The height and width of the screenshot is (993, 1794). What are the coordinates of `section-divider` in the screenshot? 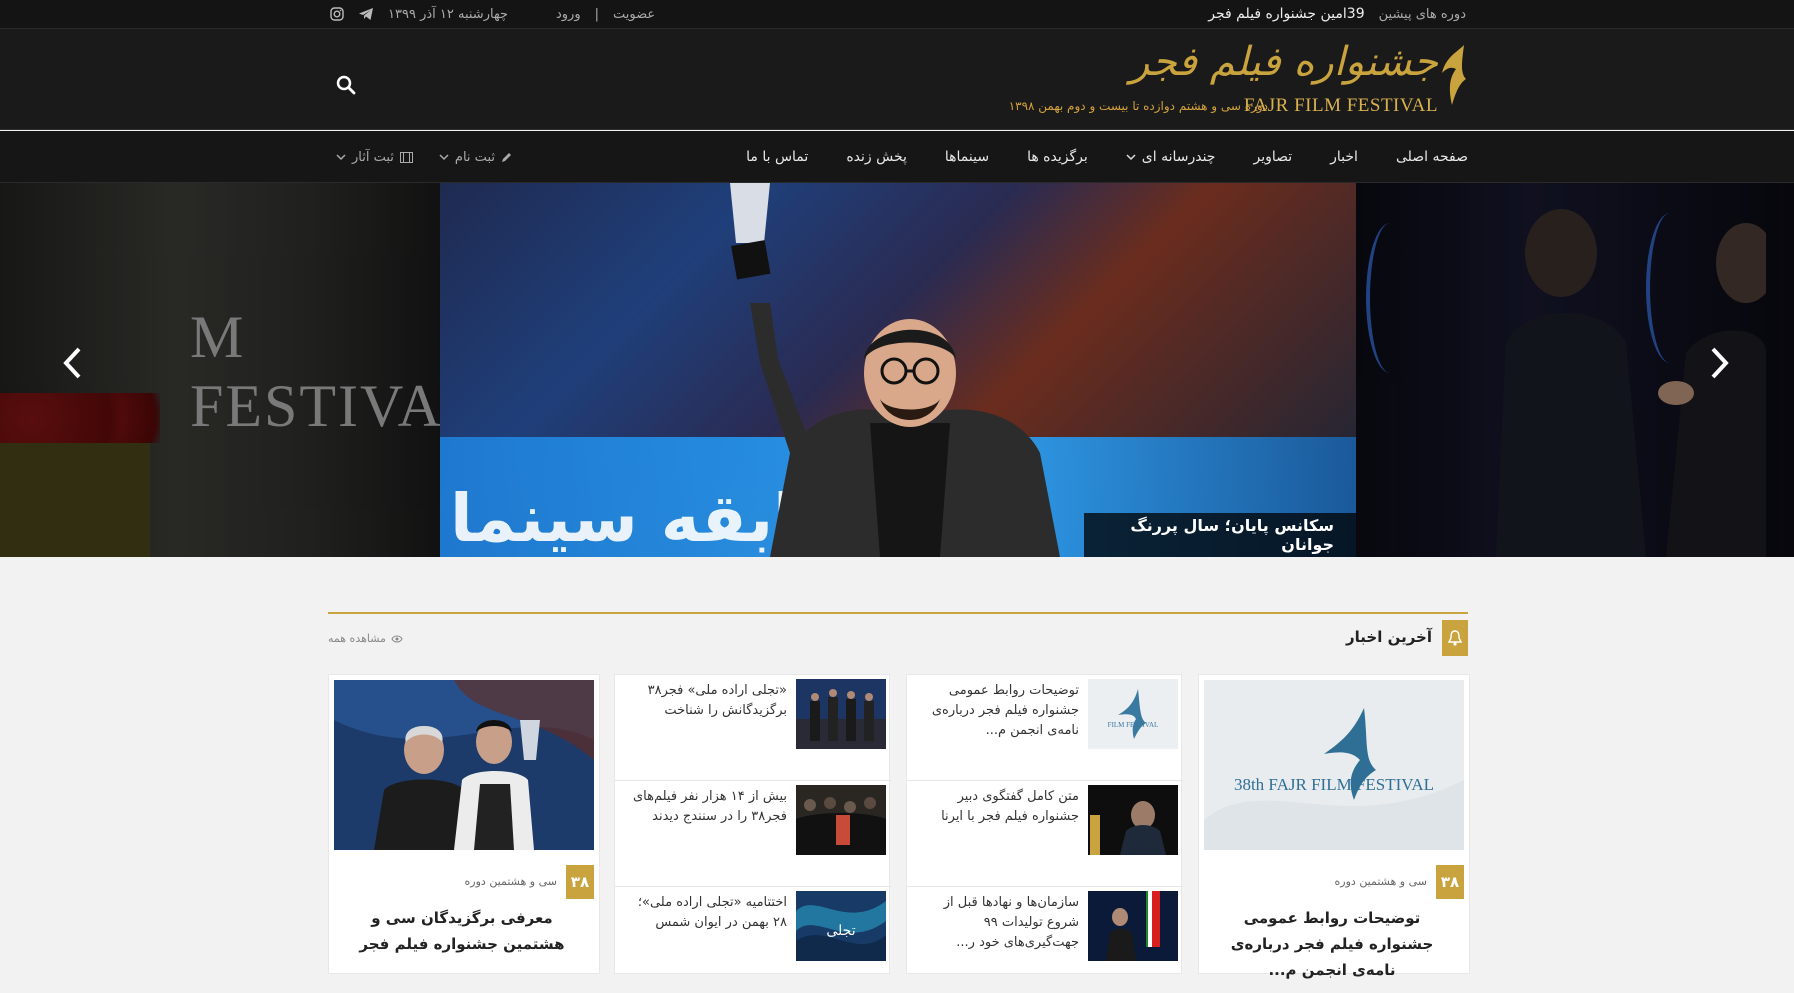 It's located at (898, 613).